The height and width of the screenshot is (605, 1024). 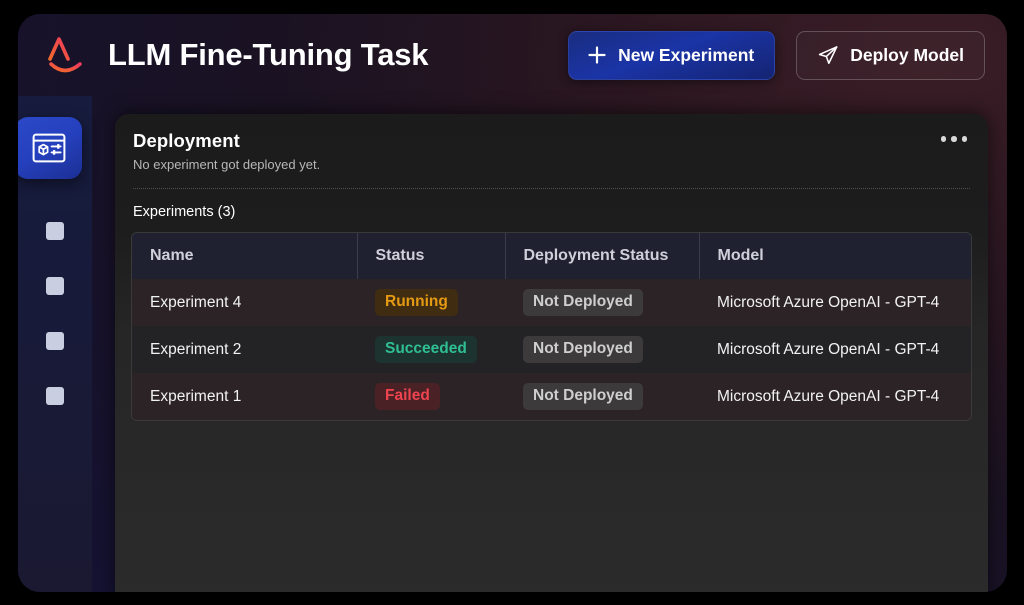 What do you see at coordinates (196, 349) in the screenshot?
I see `cell-name: Experiment 2` at bounding box center [196, 349].